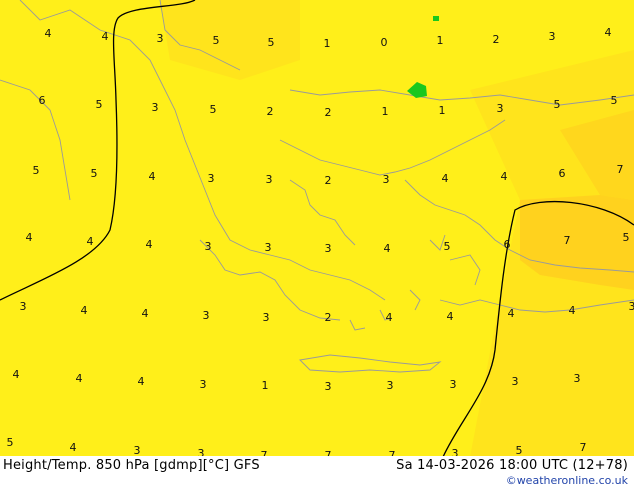 The image size is (634, 490). What do you see at coordinates (567, 480) in the screenshot?
I see `credit-link: ©weatheronline.co.uk` at bounding box center [567, 480].